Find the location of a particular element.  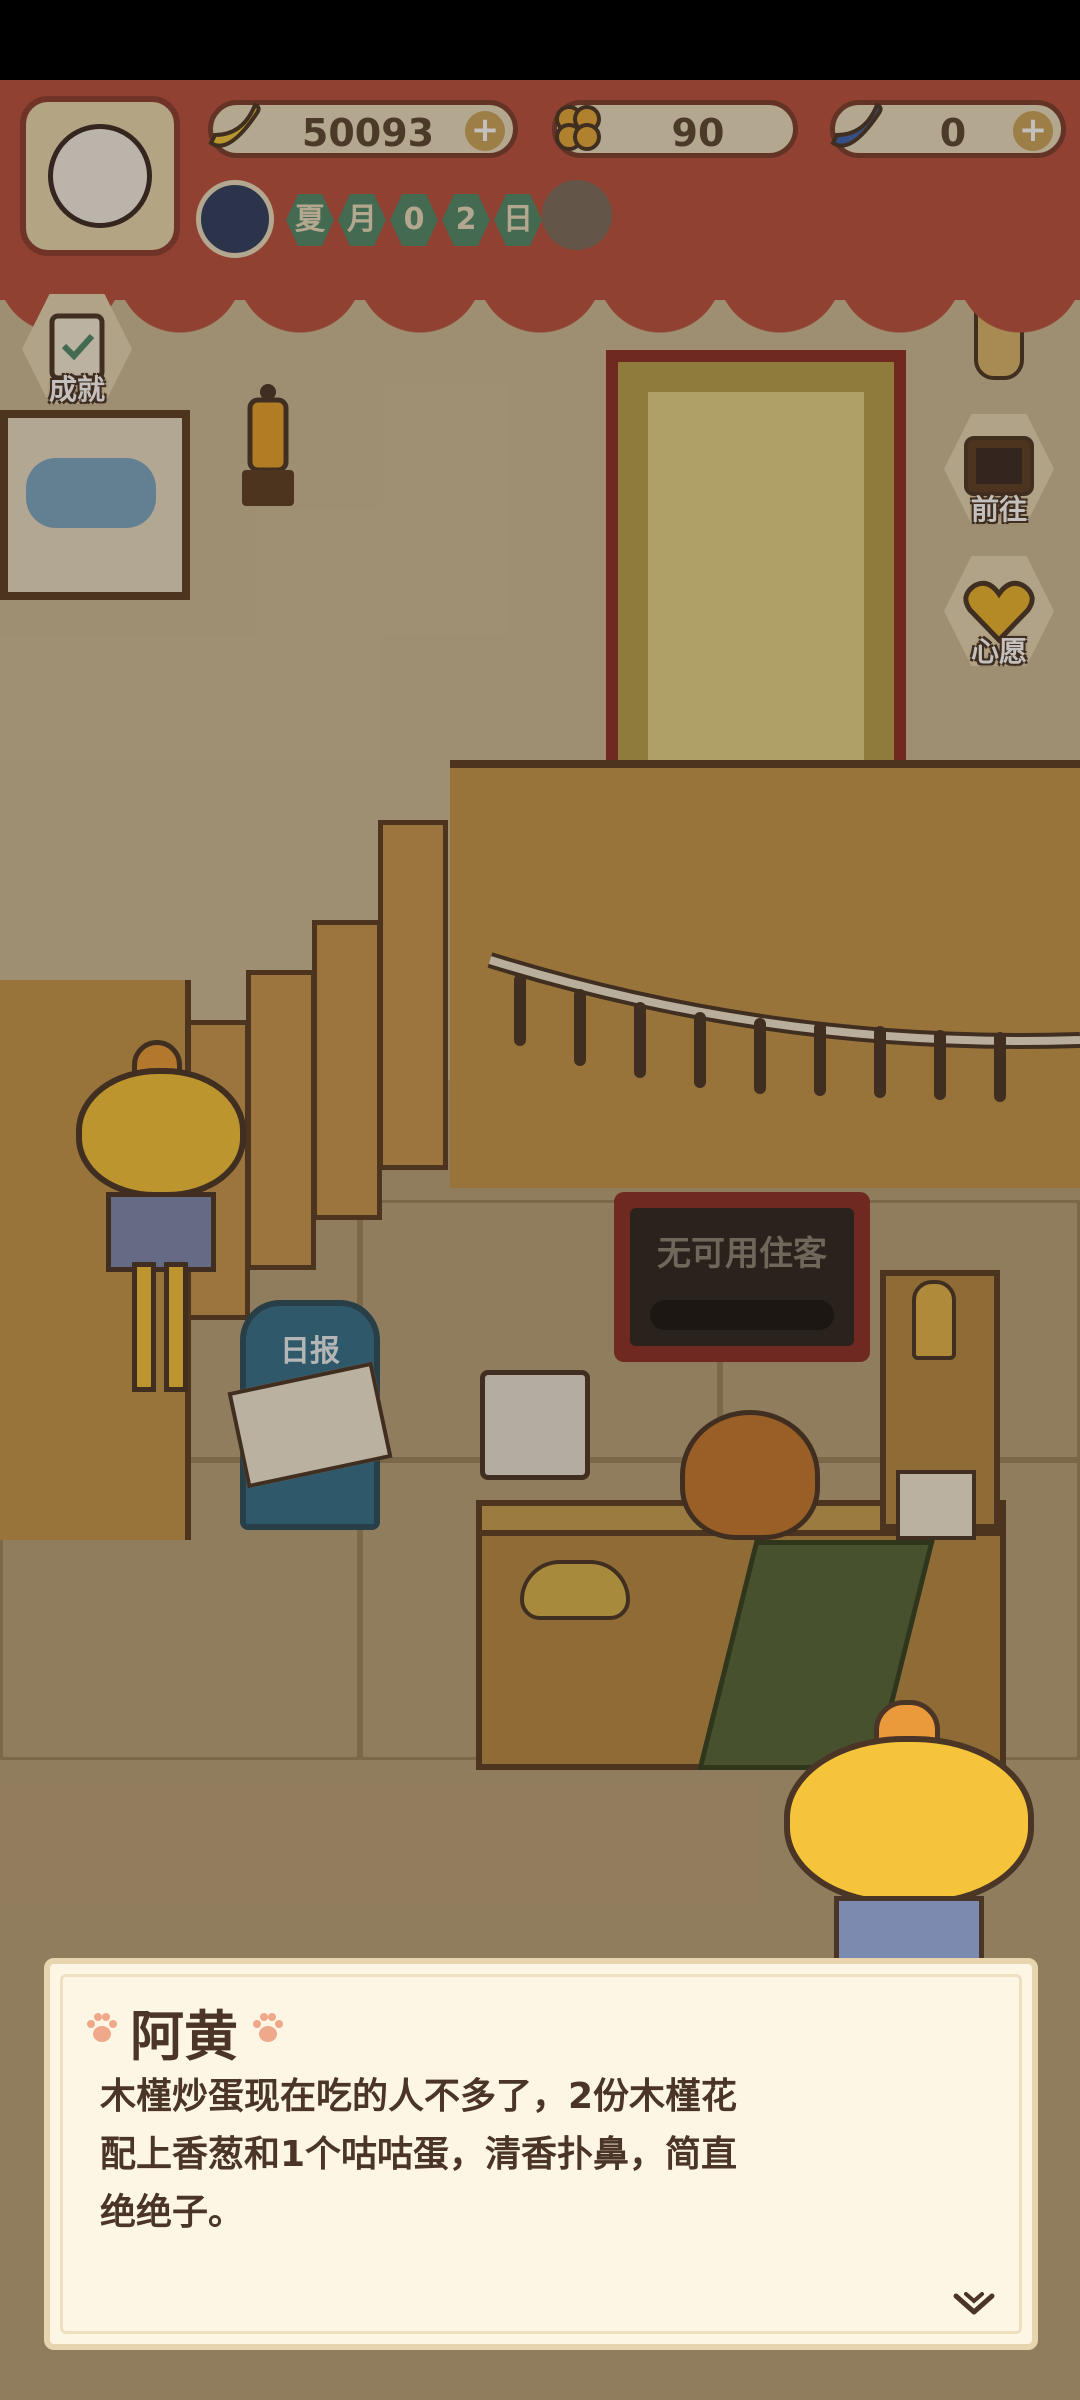

dialog-line: 木槿炒蛋现在吃的人不多了，2份木槿花 is located at coordinates (419, 2096).